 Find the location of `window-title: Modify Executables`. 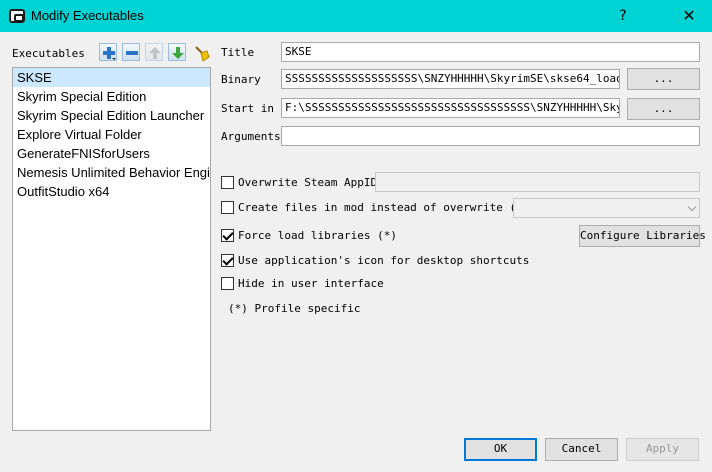

window-title: Modify Executables is located at coordinates (87, 15).